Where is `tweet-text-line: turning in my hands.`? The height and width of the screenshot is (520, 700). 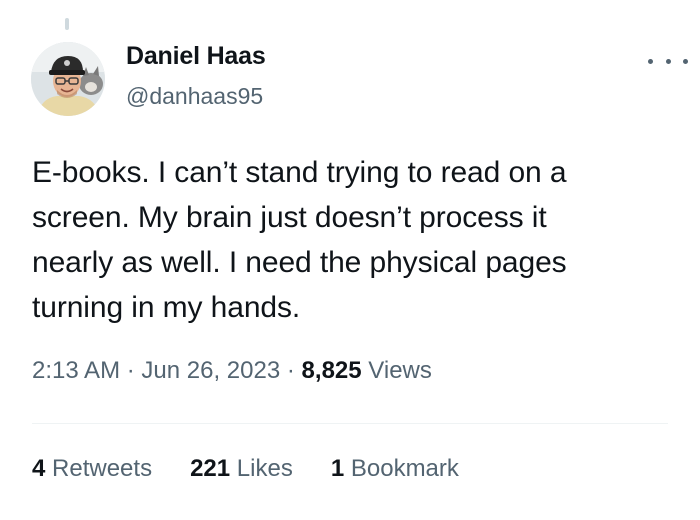 tweet-text-line: turning in my hands. is located at coordinates (166, 307).